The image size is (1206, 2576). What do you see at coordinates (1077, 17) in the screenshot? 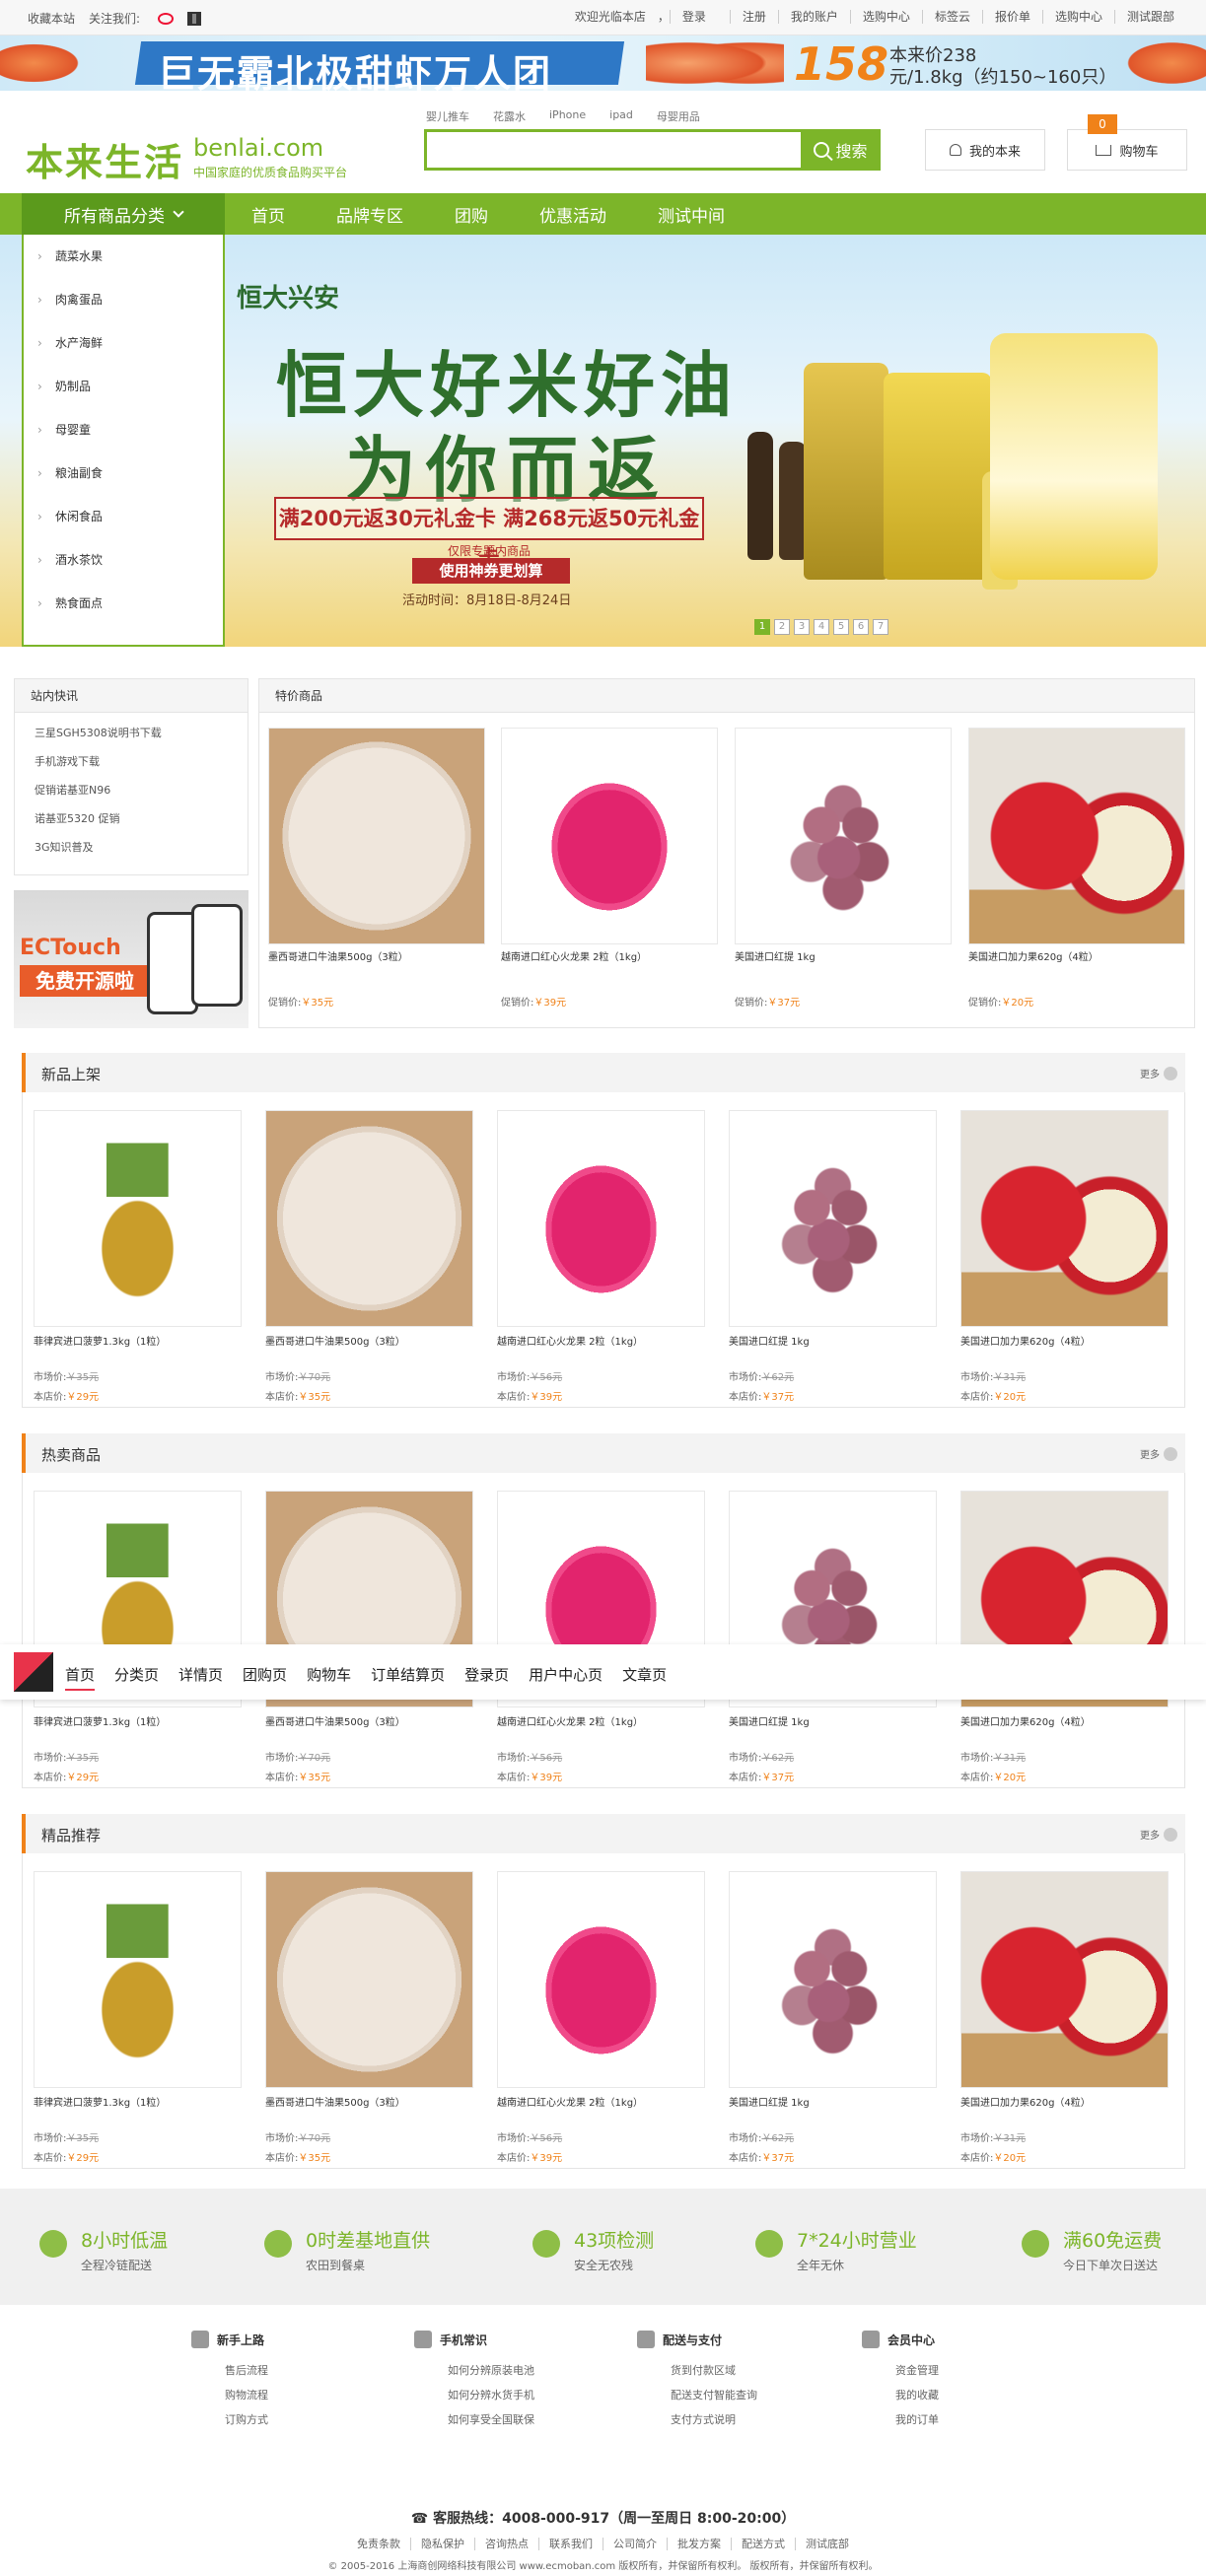
I see `buy-center-link-2: 选购中心` at bounding box center [1077, 17].